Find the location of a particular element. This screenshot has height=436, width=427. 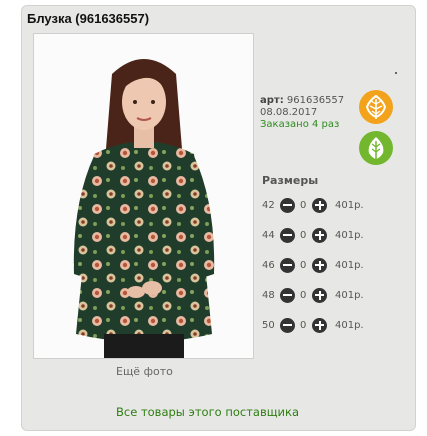

size-label: 42 is located at coordinates (268, 205).